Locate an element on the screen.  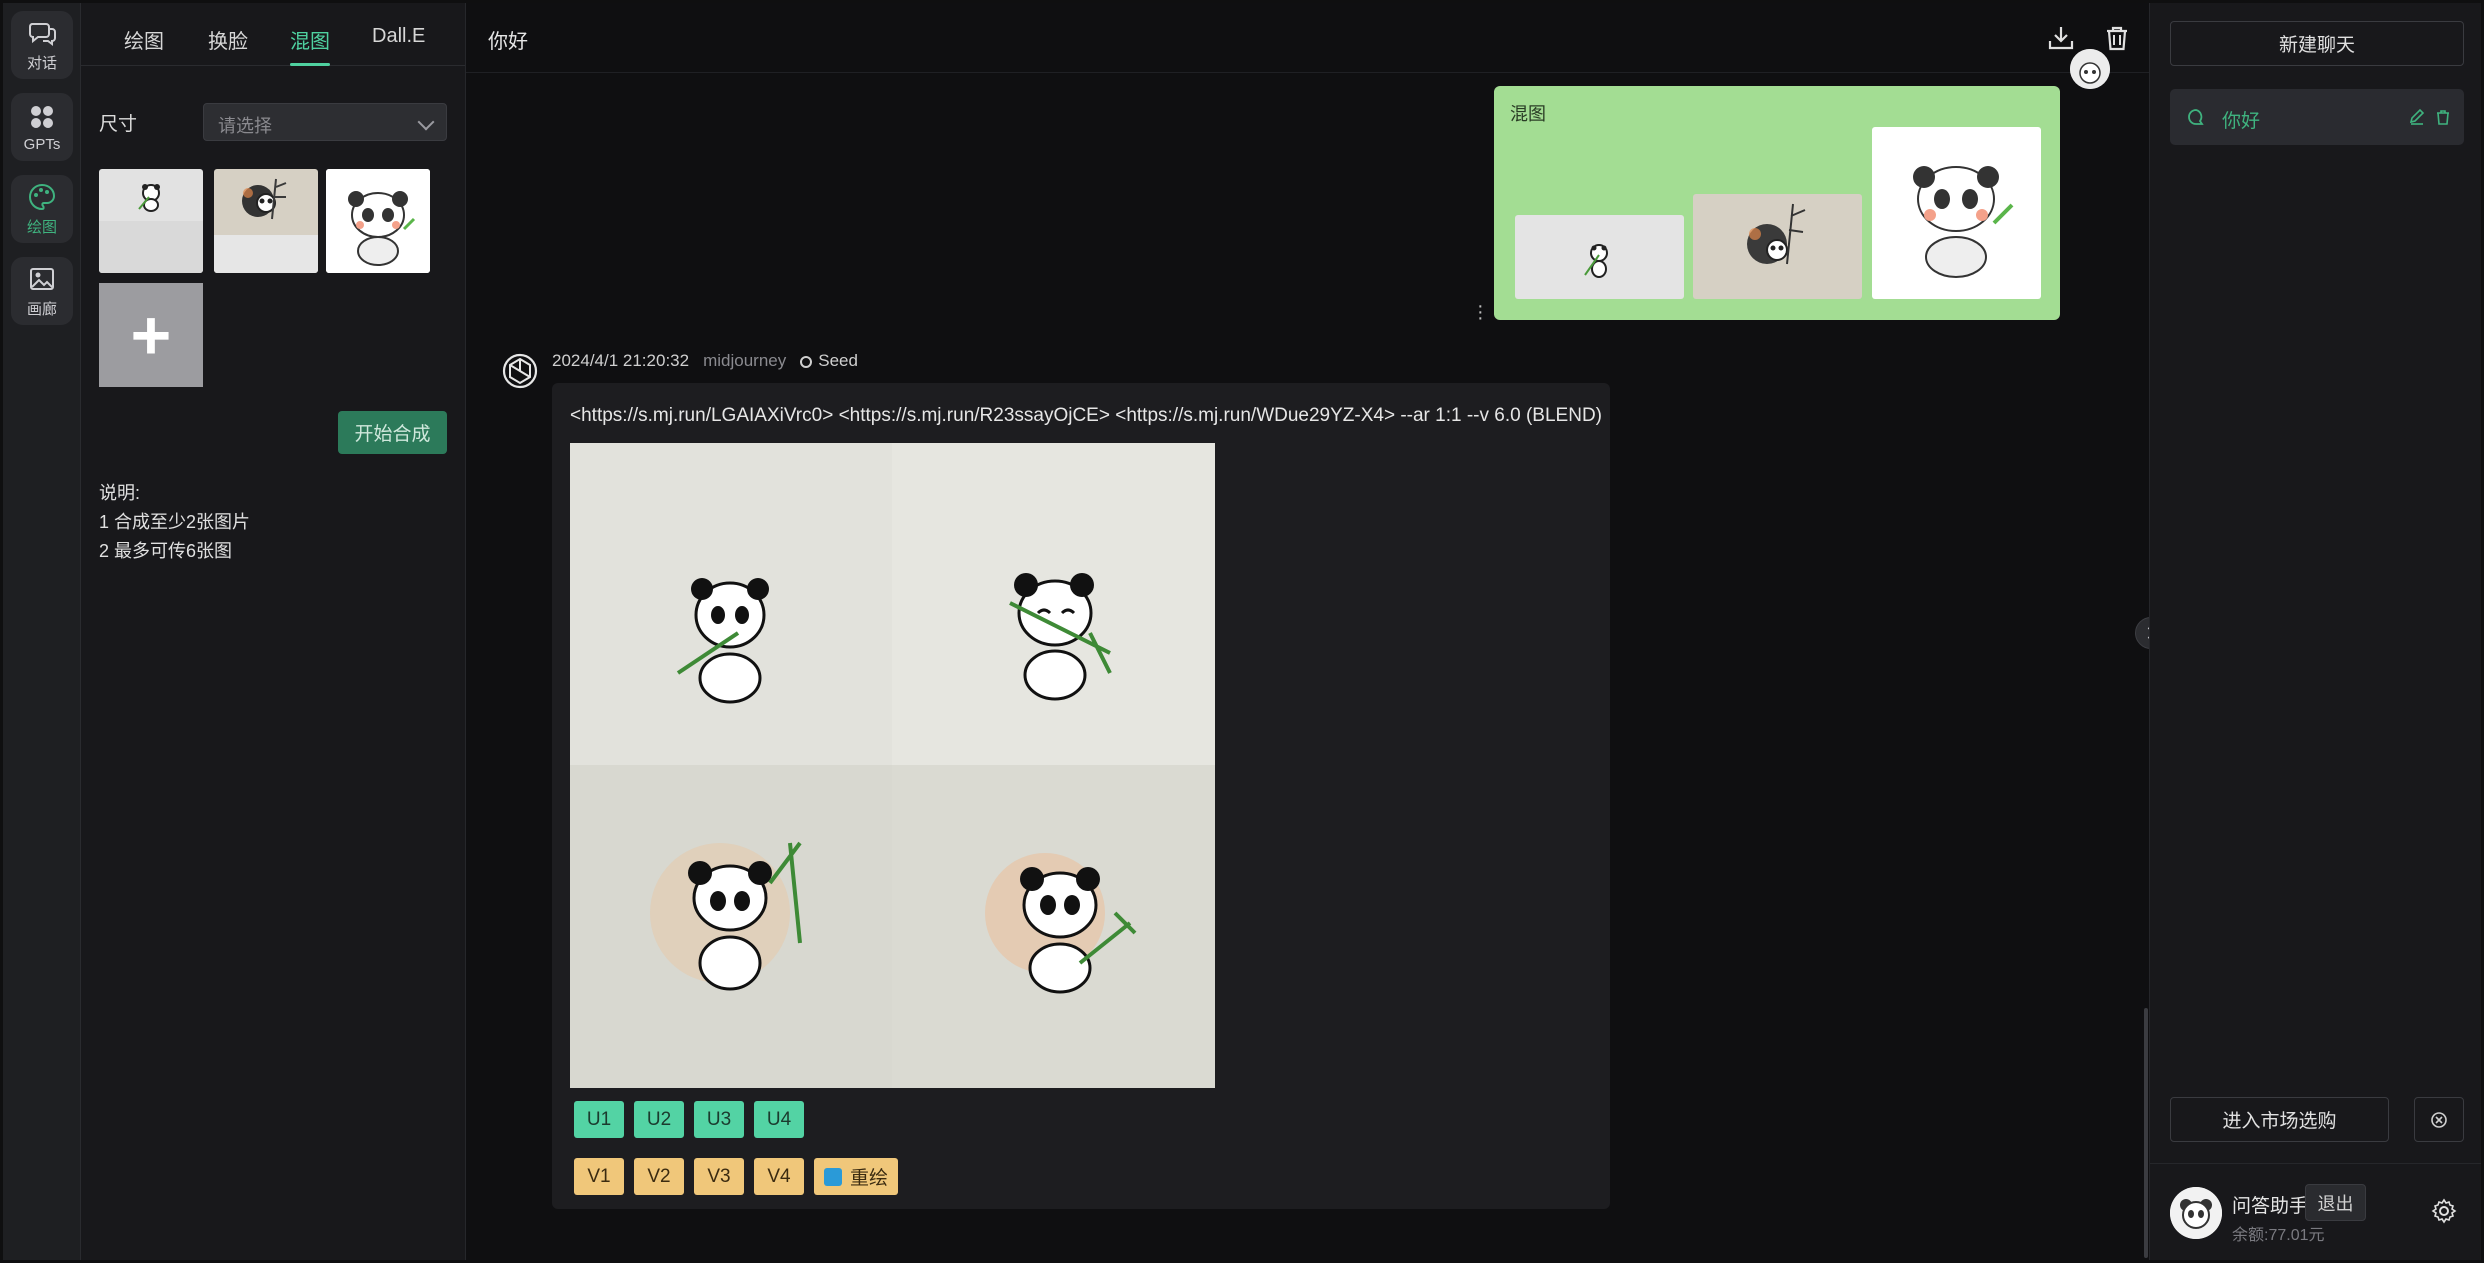
scrollbar is located at coordinates (2146, 1133).